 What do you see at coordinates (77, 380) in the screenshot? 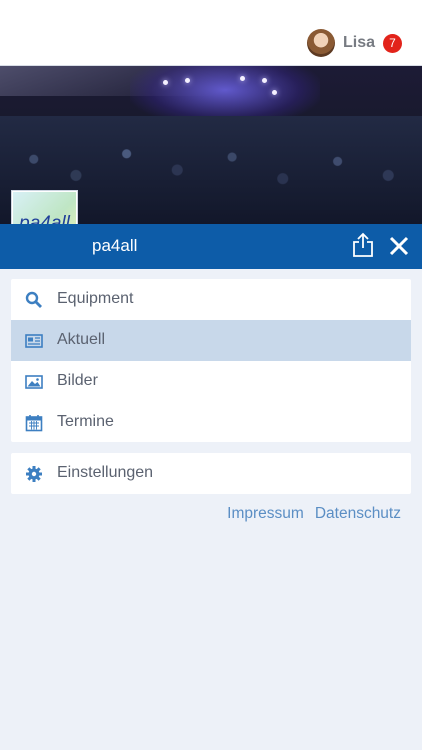
I see `menu-item-label: Bilder` at bounding box center [77, 380].